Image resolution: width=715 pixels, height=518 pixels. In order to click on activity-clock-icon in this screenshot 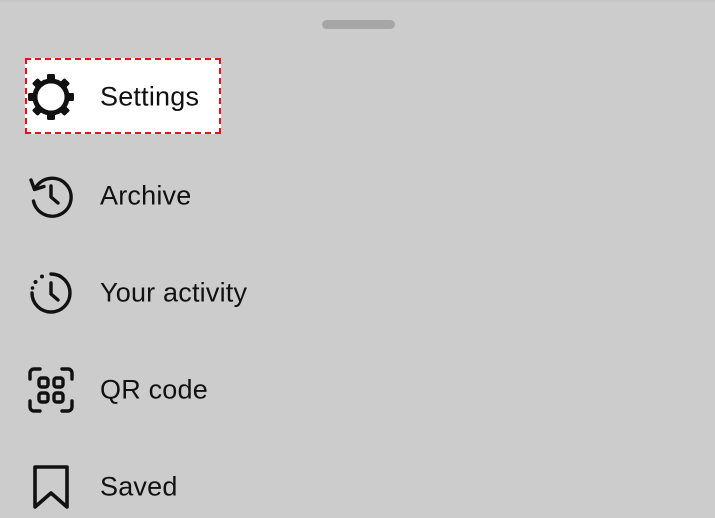, I will do `click(51, 293)`.